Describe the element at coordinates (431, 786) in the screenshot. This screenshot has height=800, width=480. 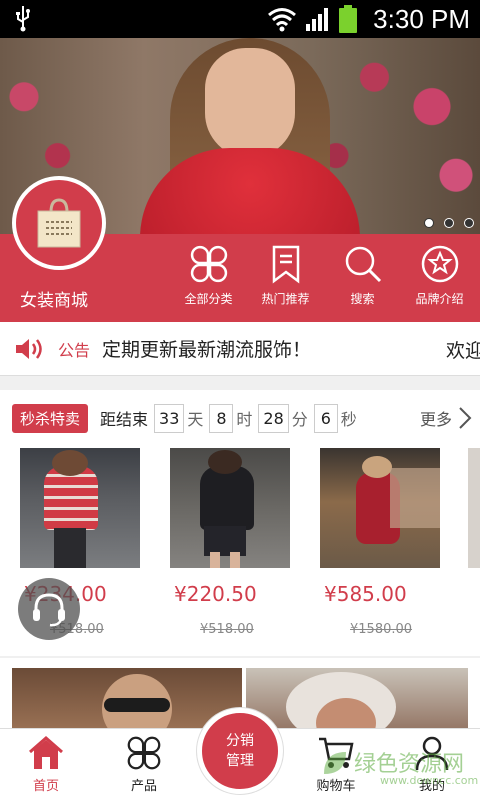
I see `tab-mine-label: 我的` at that location.